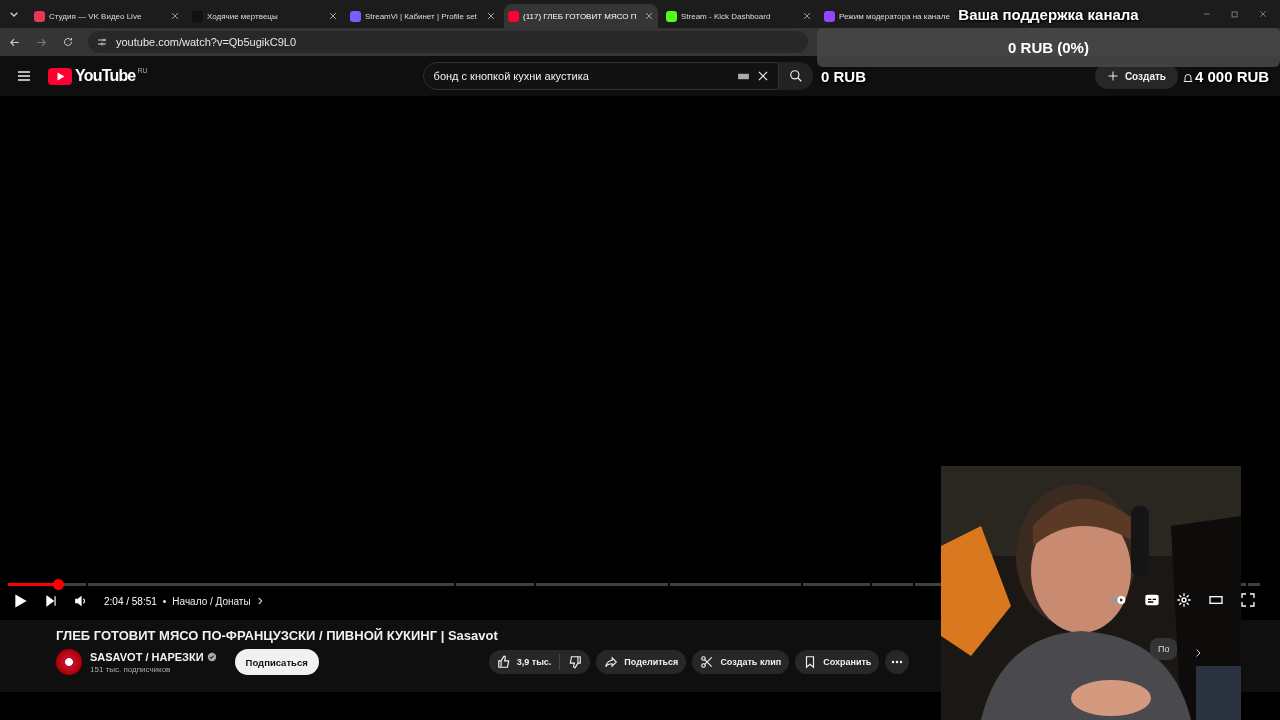 This screenshot has height=720, width=1280. I want to click on volume-icon, so click(81, 601).